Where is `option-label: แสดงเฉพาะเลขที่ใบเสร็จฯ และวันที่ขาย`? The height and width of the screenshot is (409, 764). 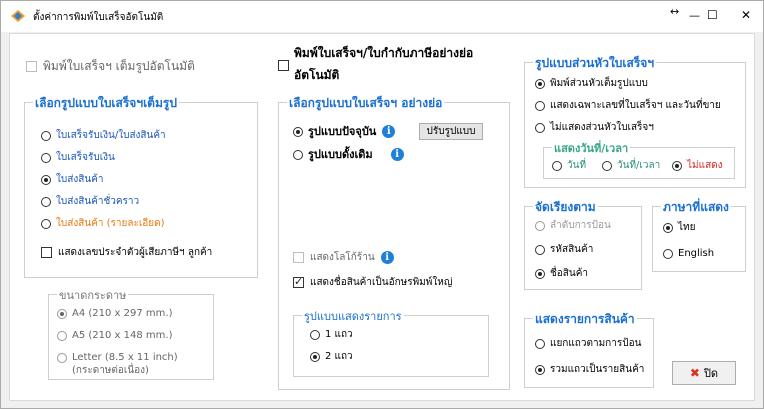
option-label: แสดงเฉพาะเลขที่ใบเสร็จฯ และวันที่ขาย is located at coordinates (635, 105).